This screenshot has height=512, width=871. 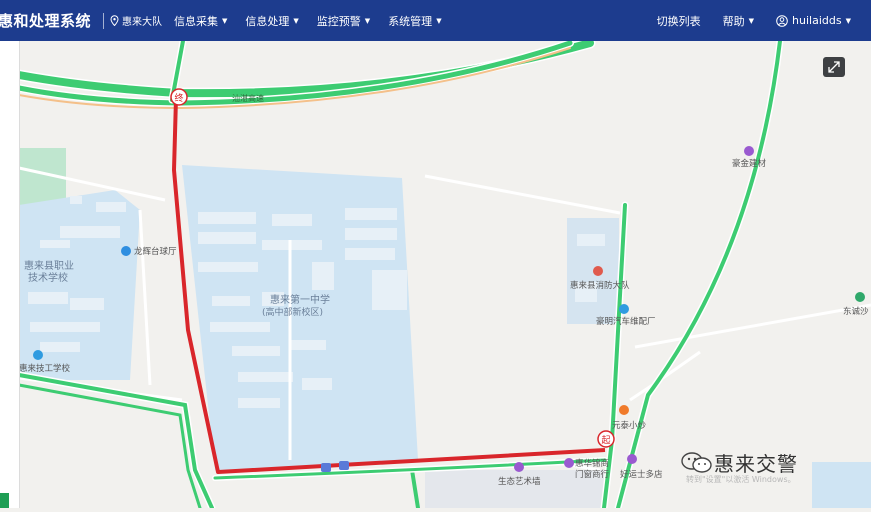 I want to click on car-repair-icon, so click(x=624, y=309).